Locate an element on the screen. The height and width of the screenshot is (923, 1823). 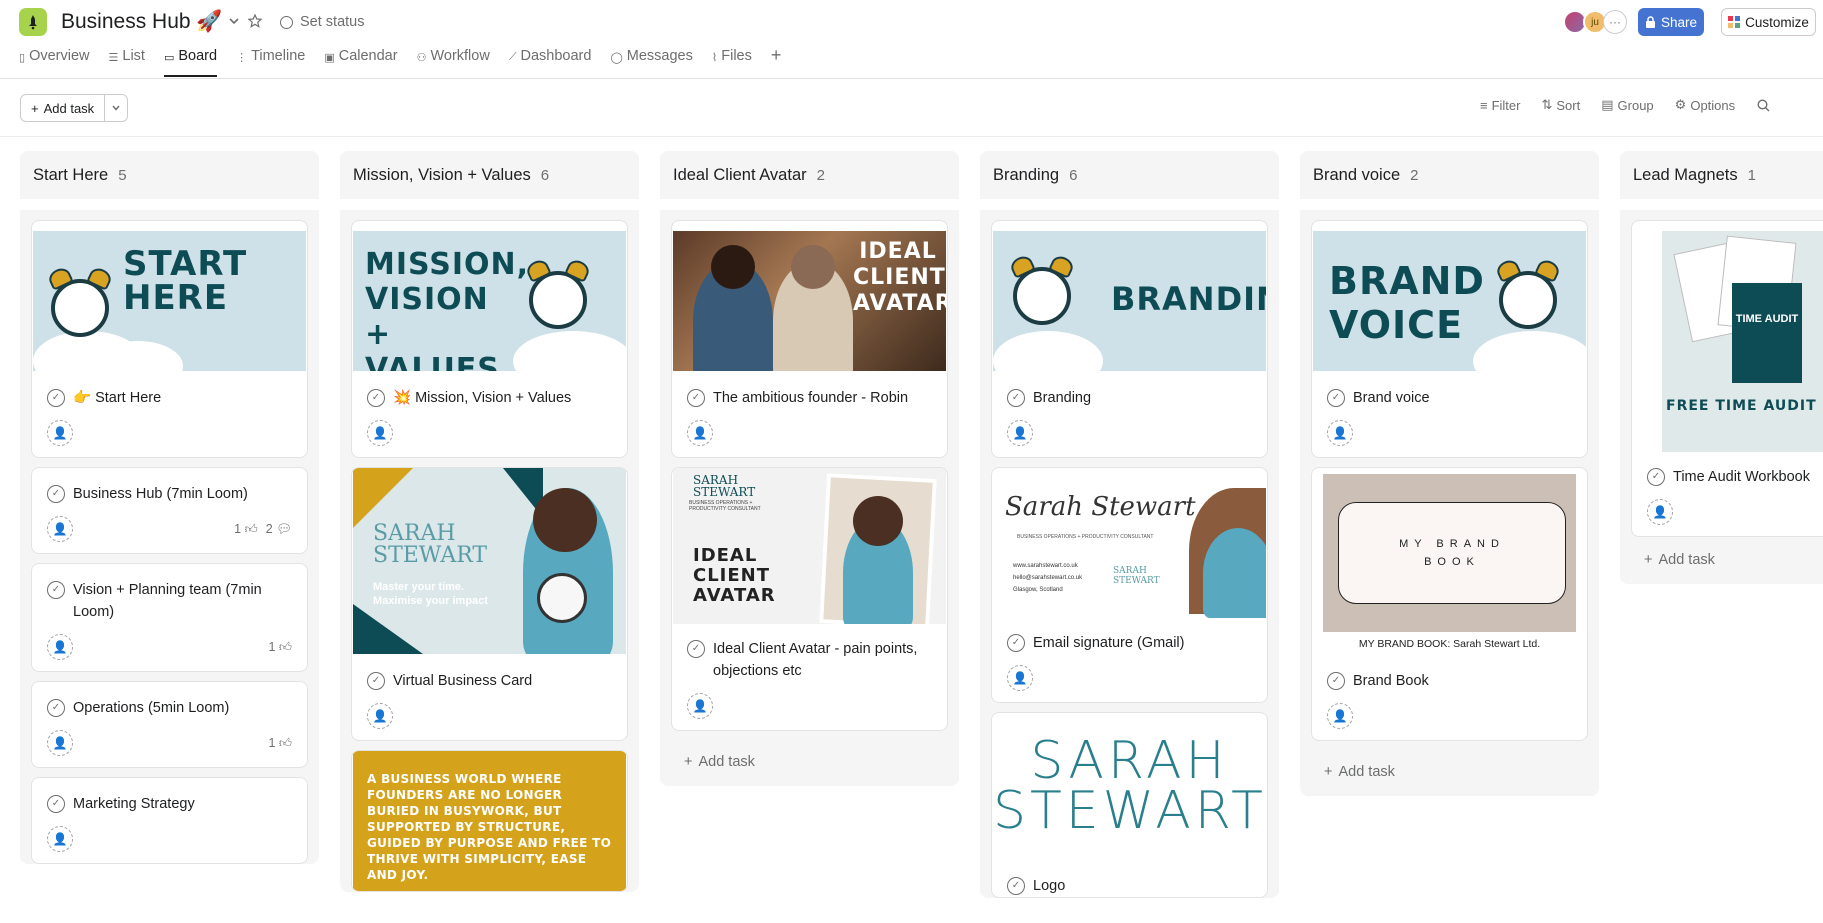
search-icon is located at coordinates (1763, 105).